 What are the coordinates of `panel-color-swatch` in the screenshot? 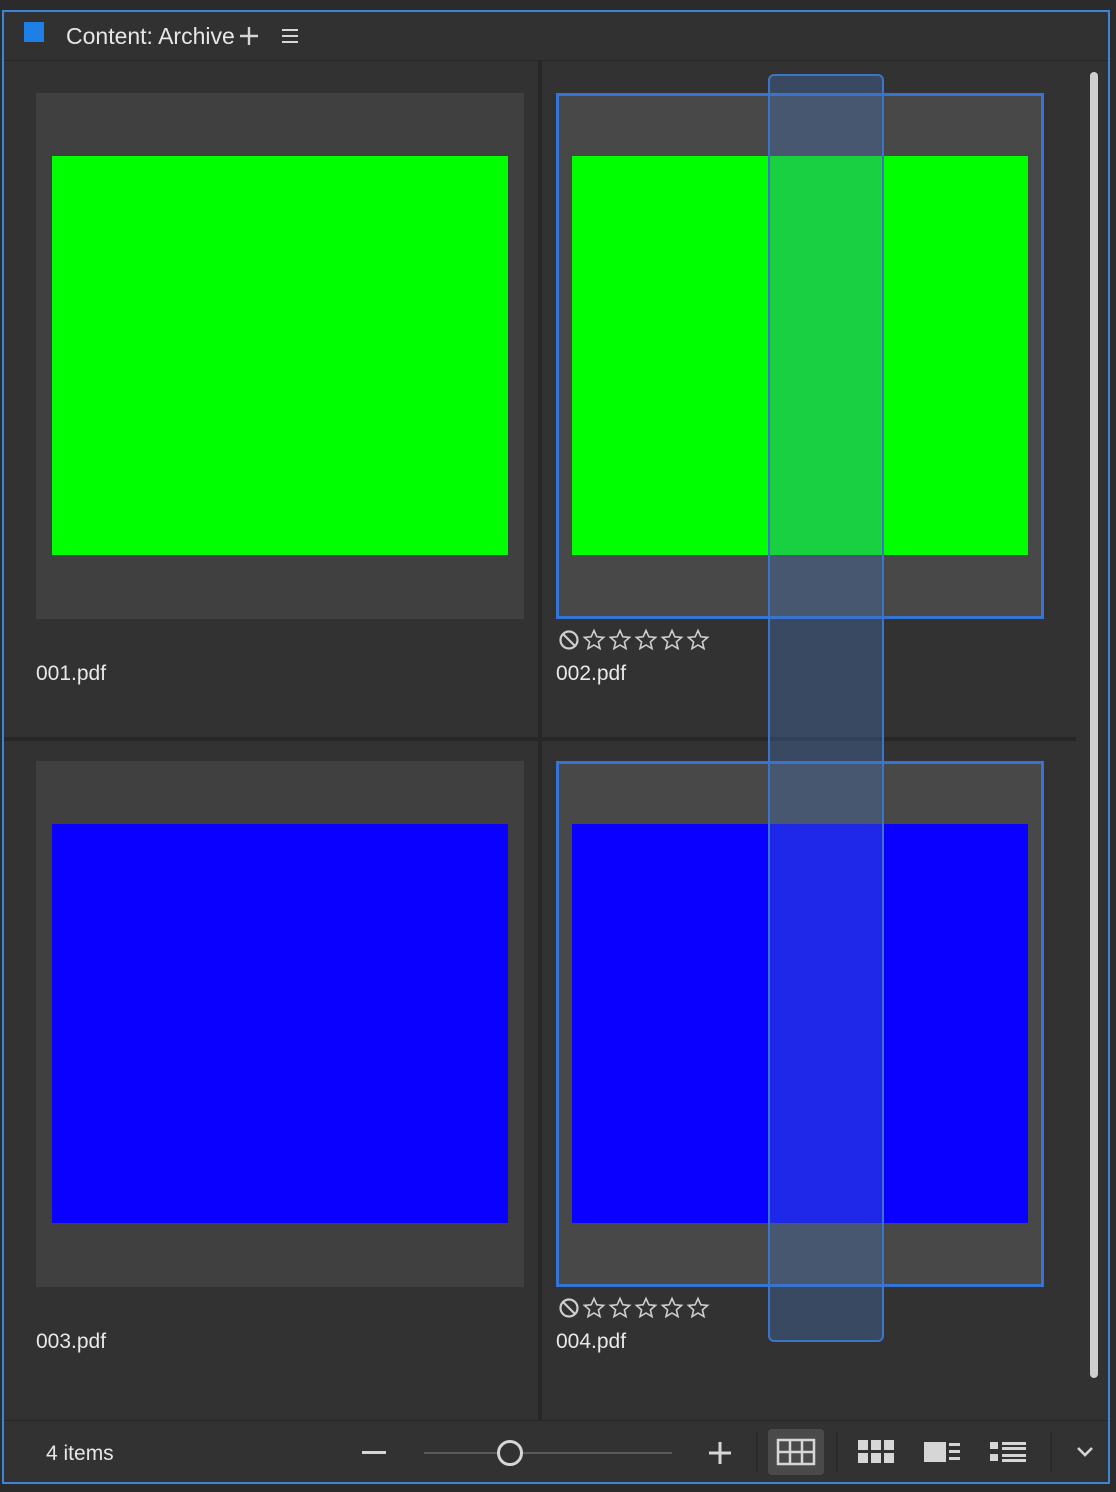 It's located at (34, 32).